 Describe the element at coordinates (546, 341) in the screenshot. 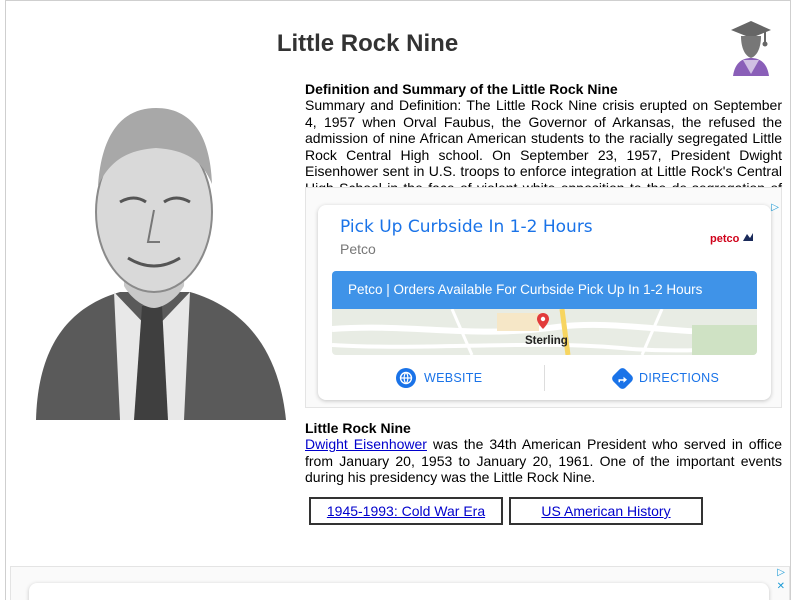

I see `map-location-label: Sterling` at that location.